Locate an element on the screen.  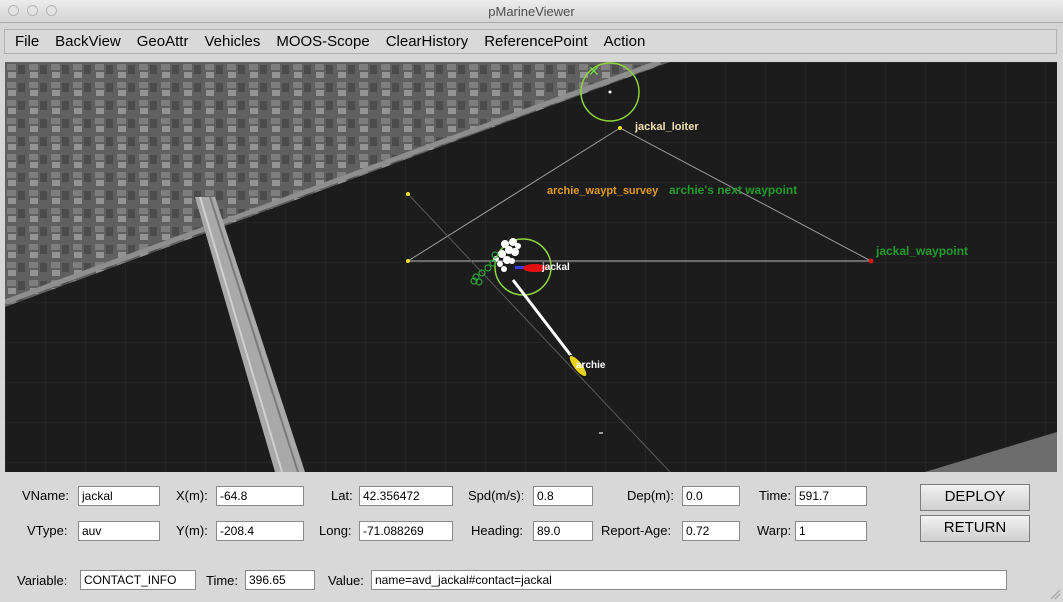
lat-field: 42.356472 is located at coordinates (406, 496).